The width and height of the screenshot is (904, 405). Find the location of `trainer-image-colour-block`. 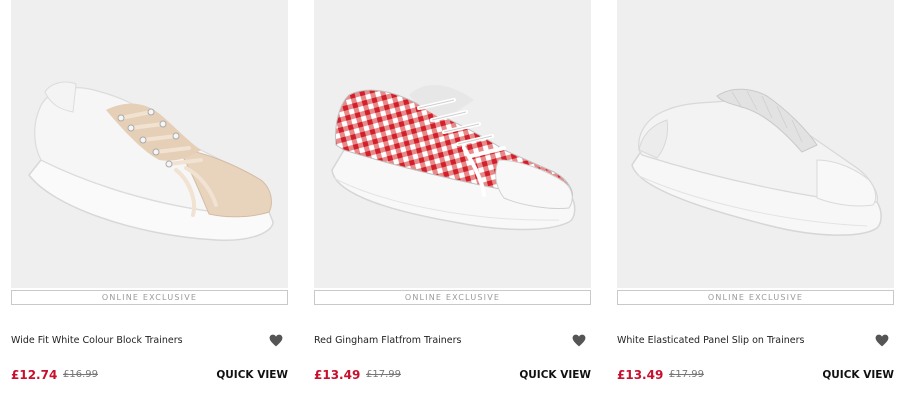

trainer-image-colour-block is located at coordinates (151, 161).